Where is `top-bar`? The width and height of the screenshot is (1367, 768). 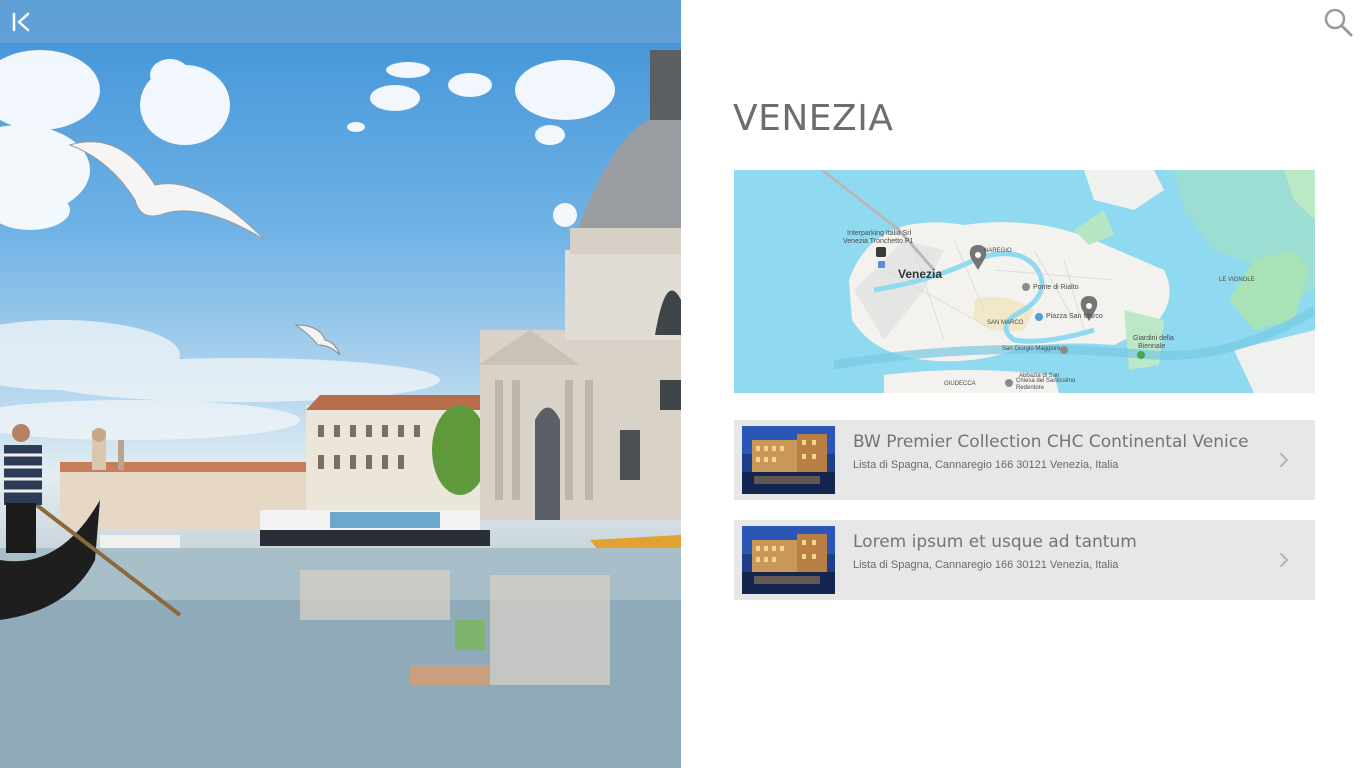
top-bar is located at coordinates (340, 21).